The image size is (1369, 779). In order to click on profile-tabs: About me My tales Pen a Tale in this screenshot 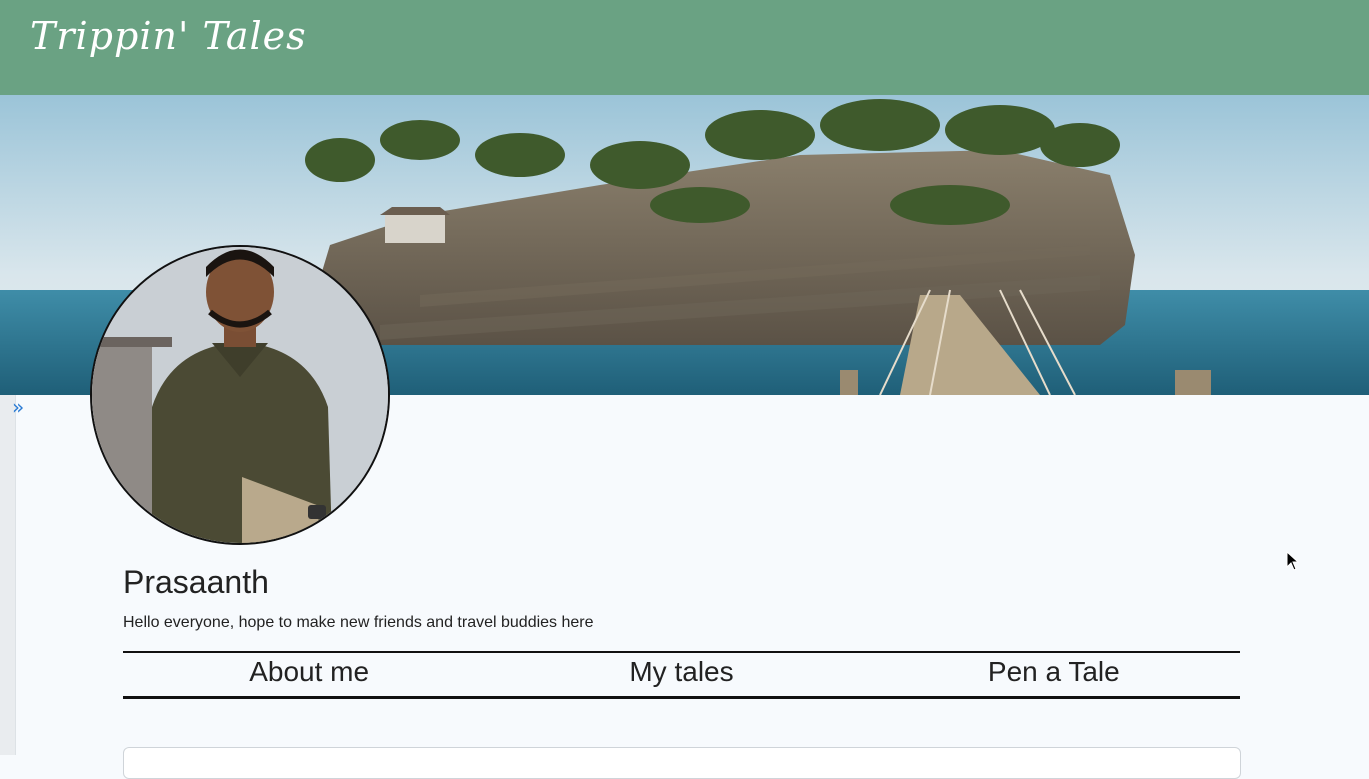, I will do `click(681, 675)`.